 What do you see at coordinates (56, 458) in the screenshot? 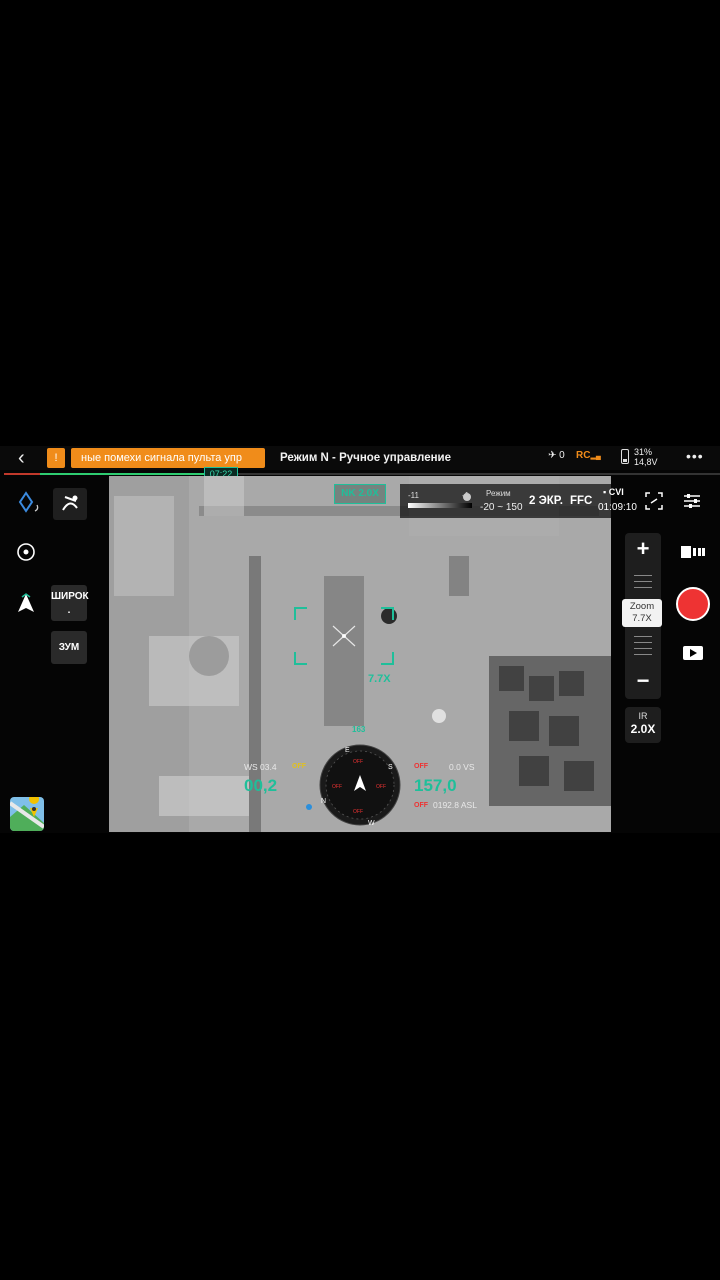
I see `warning-badge: !` at bounding box center [56, 458].